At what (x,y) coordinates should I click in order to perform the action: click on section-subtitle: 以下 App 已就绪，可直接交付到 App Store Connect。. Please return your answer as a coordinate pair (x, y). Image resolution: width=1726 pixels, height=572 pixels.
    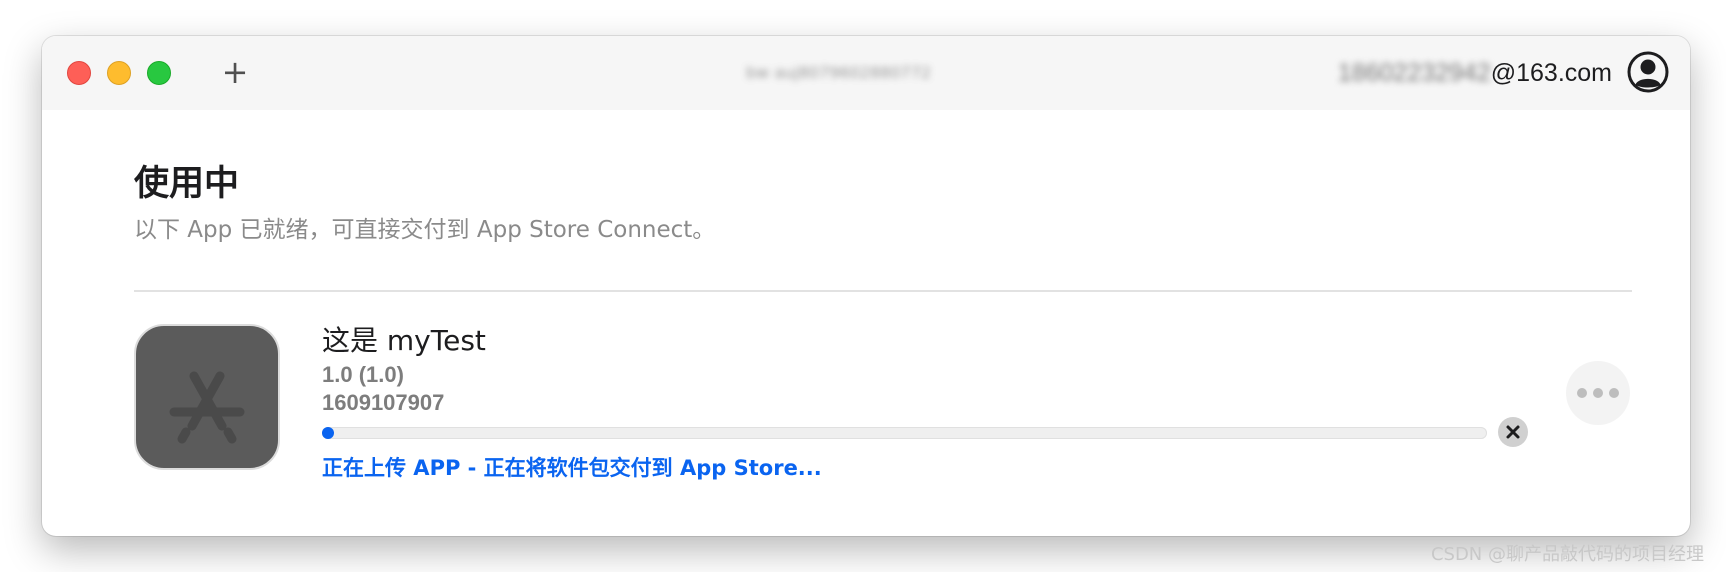
    Looking at the image, I should click on (425, 230).